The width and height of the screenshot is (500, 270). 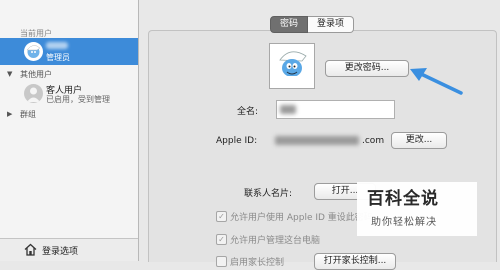 What do you see at coordinates (69, 93) in the screenshot?
I see `guest-user-item: 客人用户 已启用，受到管理` at bounding box center [69, 93].